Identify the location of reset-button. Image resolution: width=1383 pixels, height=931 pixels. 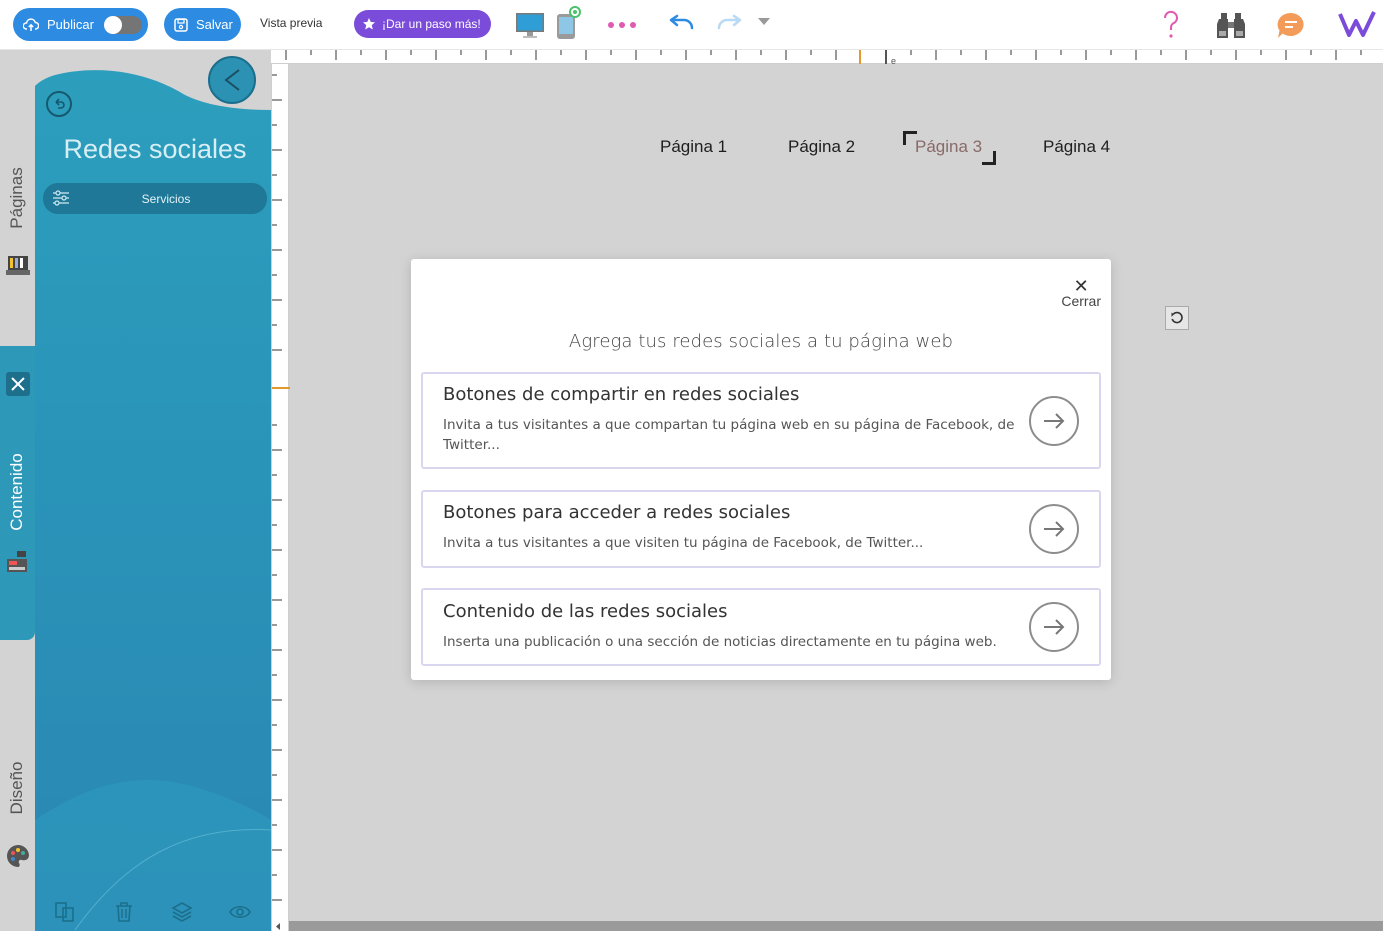
(1177, 318).